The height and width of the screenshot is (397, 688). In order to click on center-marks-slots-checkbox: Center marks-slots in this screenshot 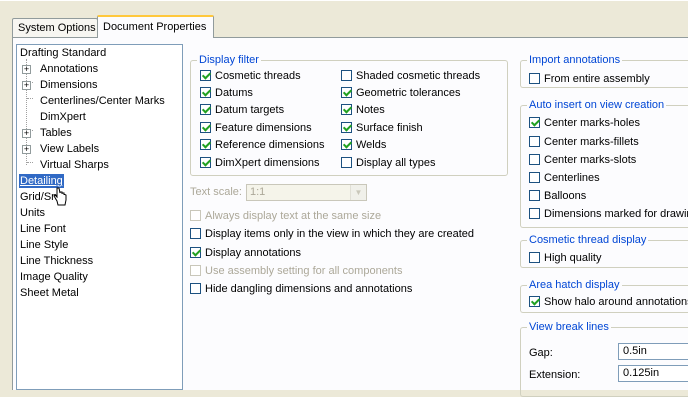, I will do `click(582, 160)`.